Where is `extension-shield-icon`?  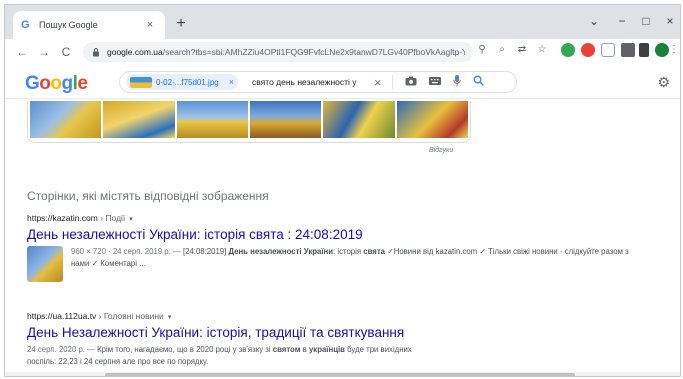
extension-shield-icon is located at coordinates (608, 50).